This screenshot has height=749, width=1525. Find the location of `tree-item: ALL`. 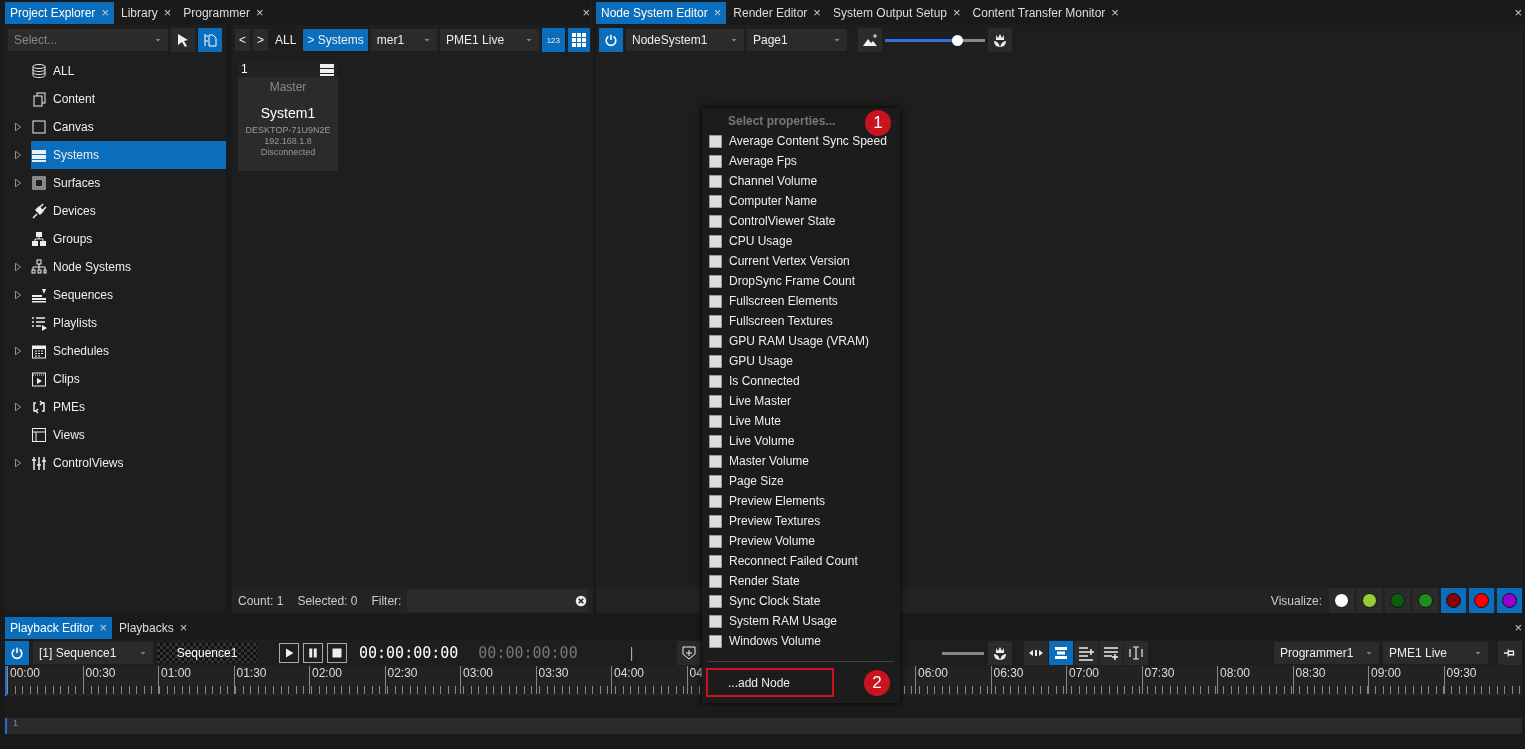

tree-item: ALL is located at coordinates (128, 71).